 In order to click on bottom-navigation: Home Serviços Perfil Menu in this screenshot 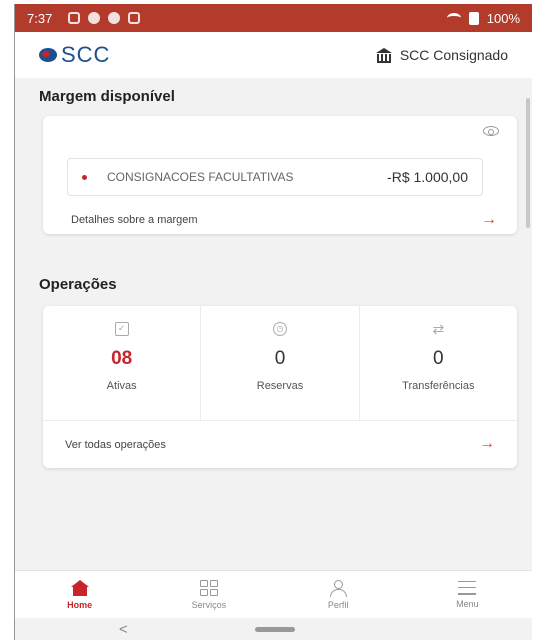, I will do `click(273, 594)`.